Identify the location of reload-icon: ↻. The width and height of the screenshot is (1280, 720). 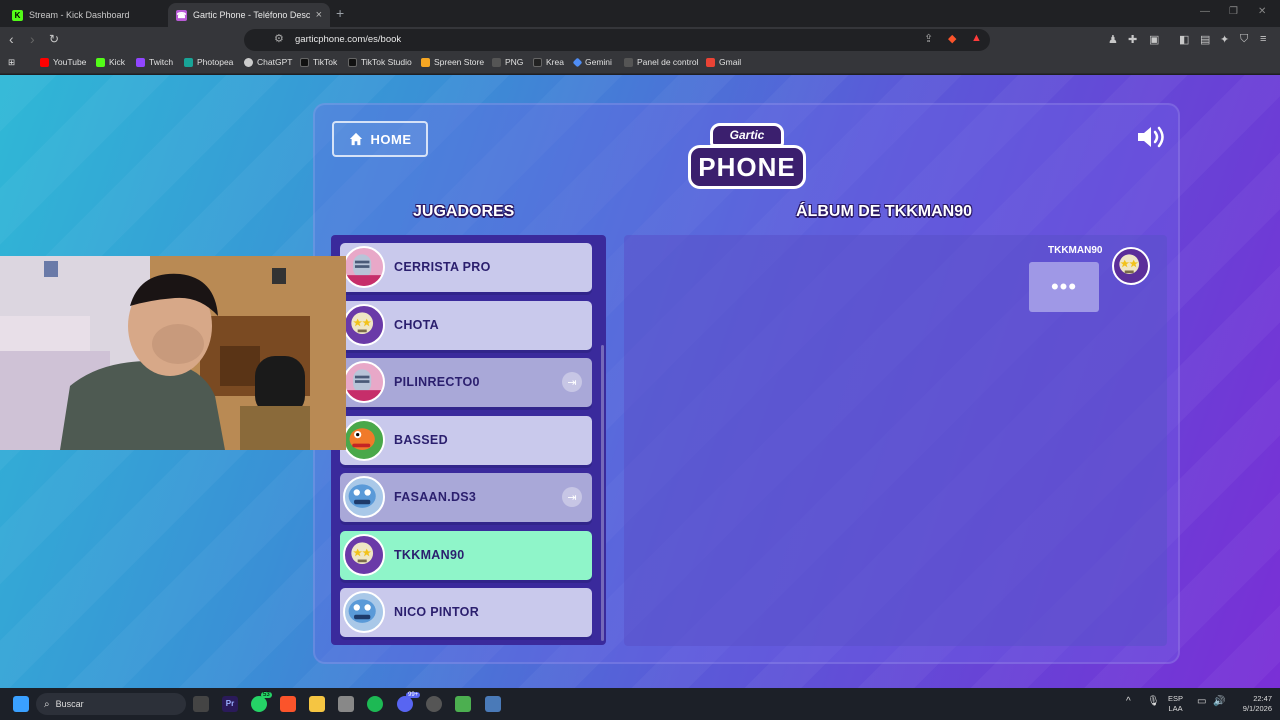
(54, 39).